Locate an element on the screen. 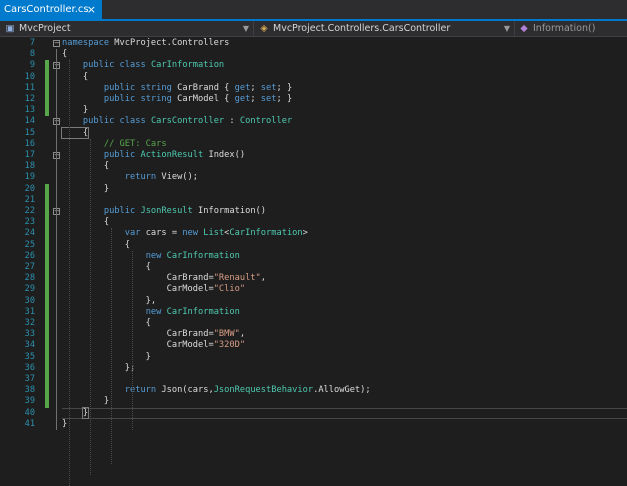 The height and width of the screenshot is (486, 627). code-line: 19 return View(); is located at coordinates (313, 177).